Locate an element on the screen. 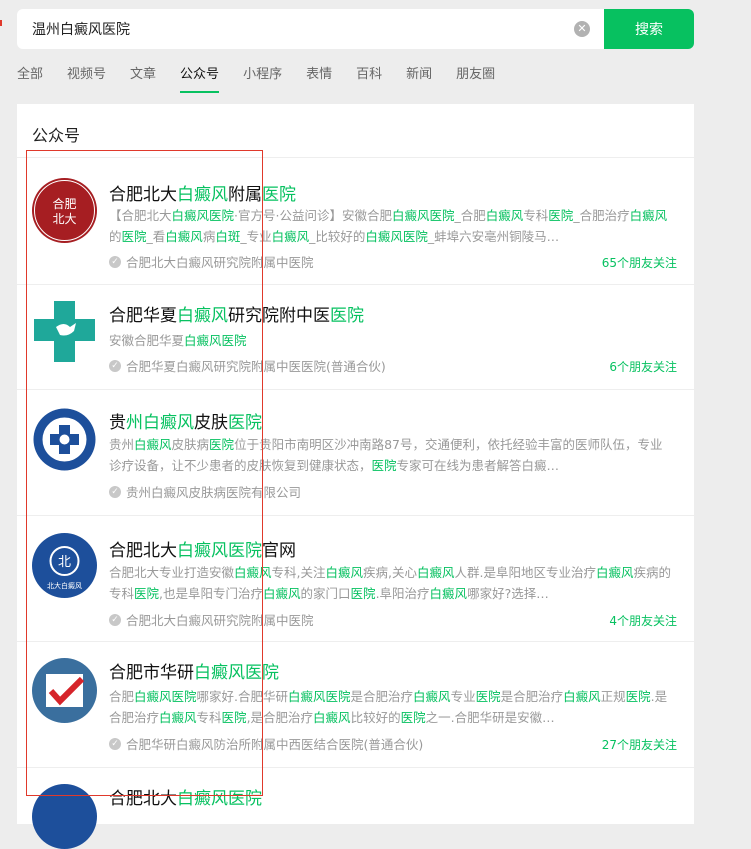 The height and width of the screenshot is (849, 751). item-source: ✓ 合肥华夏白癜风研究院附属中医医院(普通合伙) is located at coordinates (247, 365).